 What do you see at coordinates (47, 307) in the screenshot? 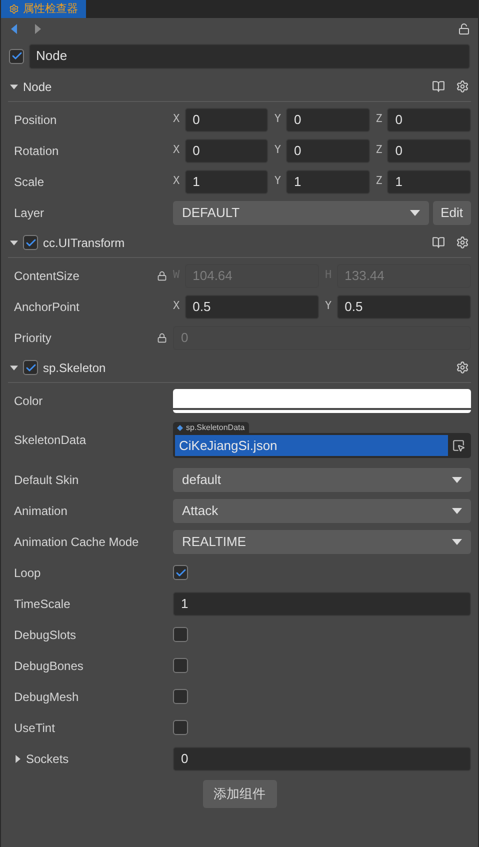
I see `property-label: AnchorPoint` at bounding box center [47, 307].